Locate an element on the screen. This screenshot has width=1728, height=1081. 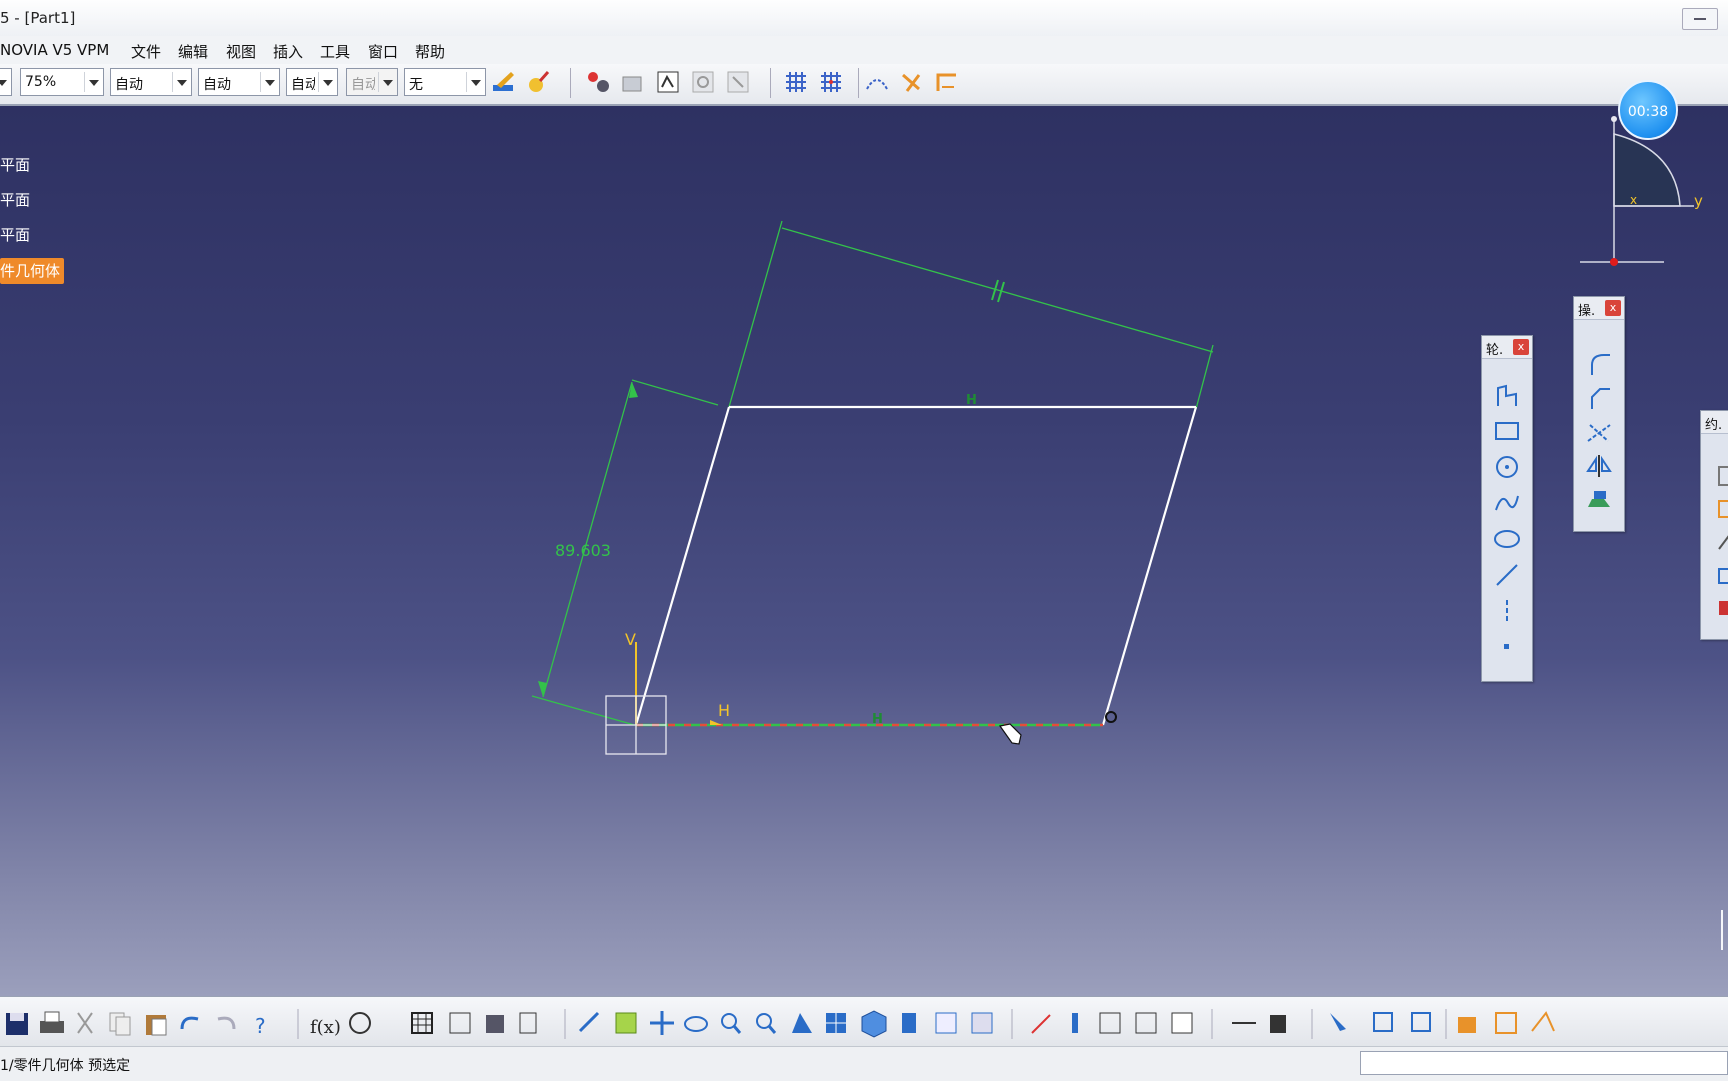
zoom-out-icon is located at coordinates (766, 1023).